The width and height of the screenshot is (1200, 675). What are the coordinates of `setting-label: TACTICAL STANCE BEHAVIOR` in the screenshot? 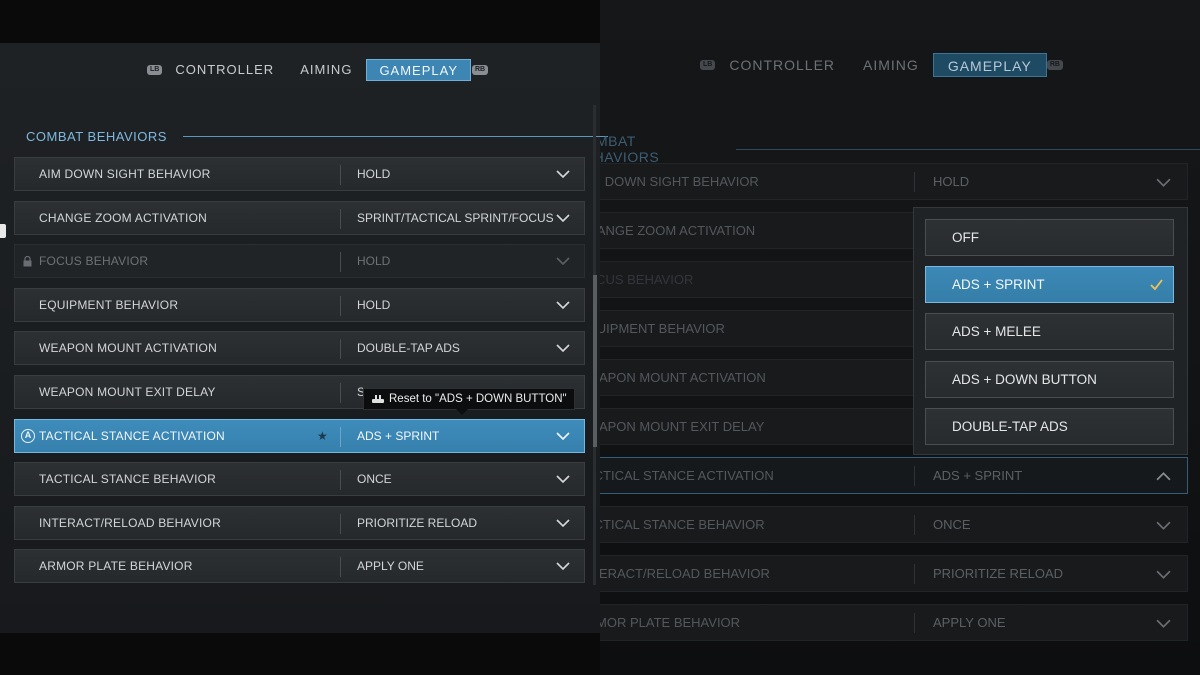 It's located at (682, 524).